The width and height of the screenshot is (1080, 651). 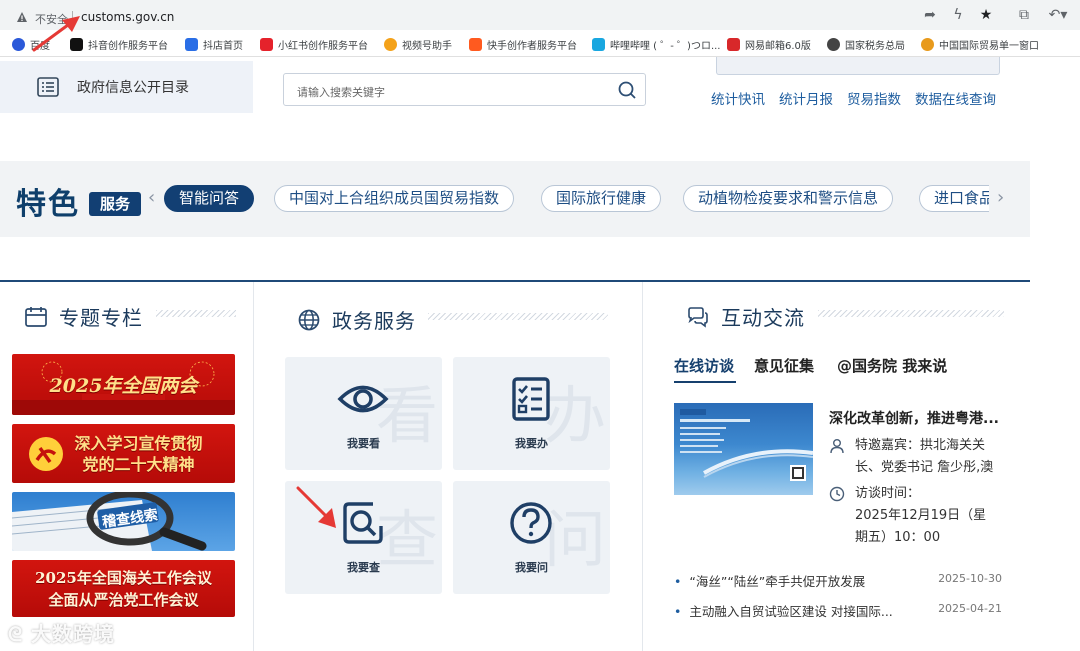 I want to click on calendar-icon, so click(x=36, y=316).